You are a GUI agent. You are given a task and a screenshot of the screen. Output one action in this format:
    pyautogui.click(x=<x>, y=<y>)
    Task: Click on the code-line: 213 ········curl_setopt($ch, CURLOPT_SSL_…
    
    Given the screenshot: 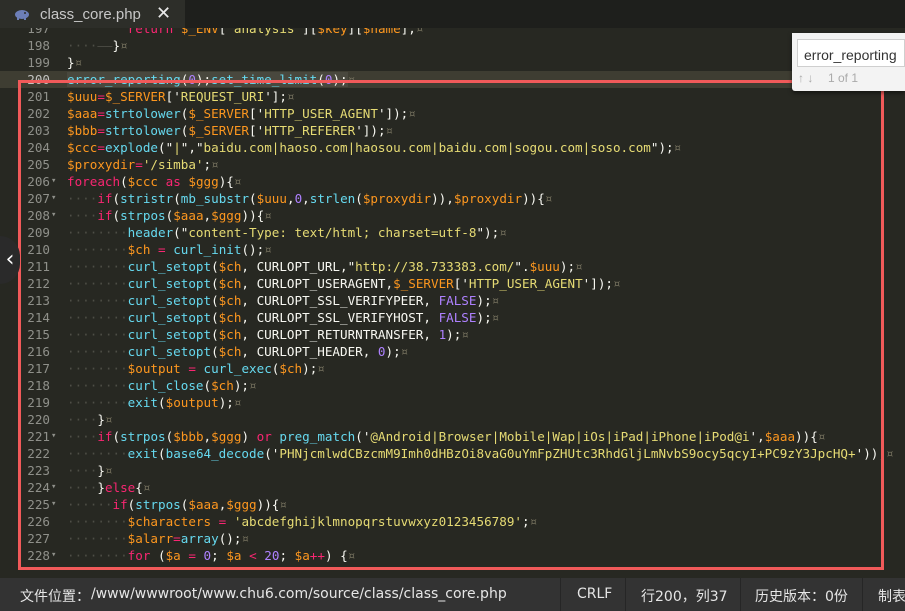 What is the action you would take?
    pyautogui.click(x=452, y=300)
    